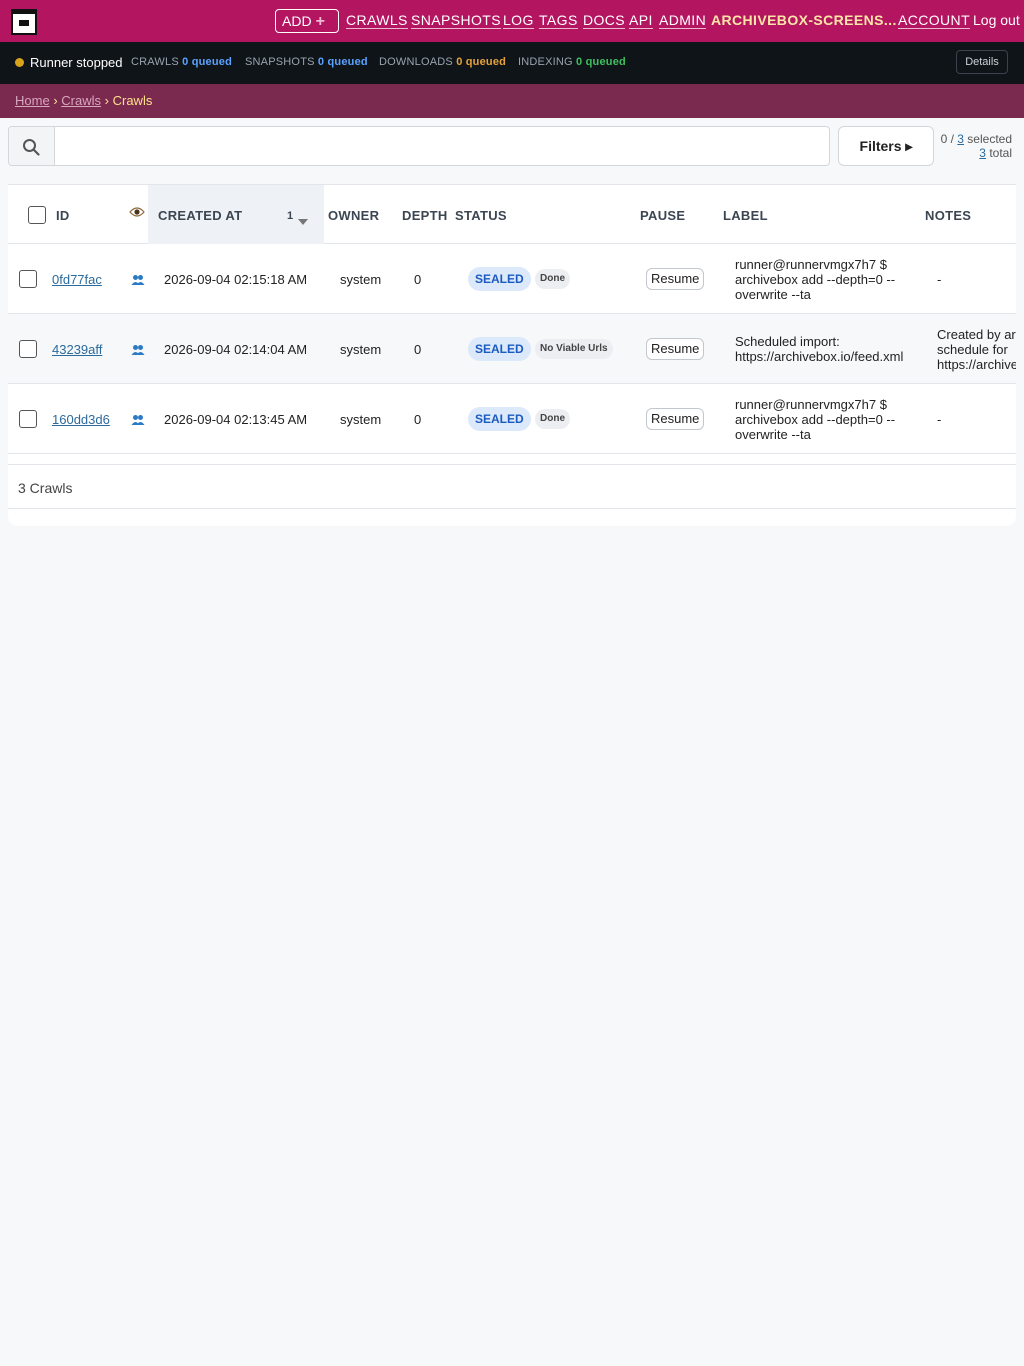 This screenshot has width=1024, height=1366. Describe the element at coordinates (377, 20) in the screenshot. I see `nav-crawls: CRAWLS` at that location.